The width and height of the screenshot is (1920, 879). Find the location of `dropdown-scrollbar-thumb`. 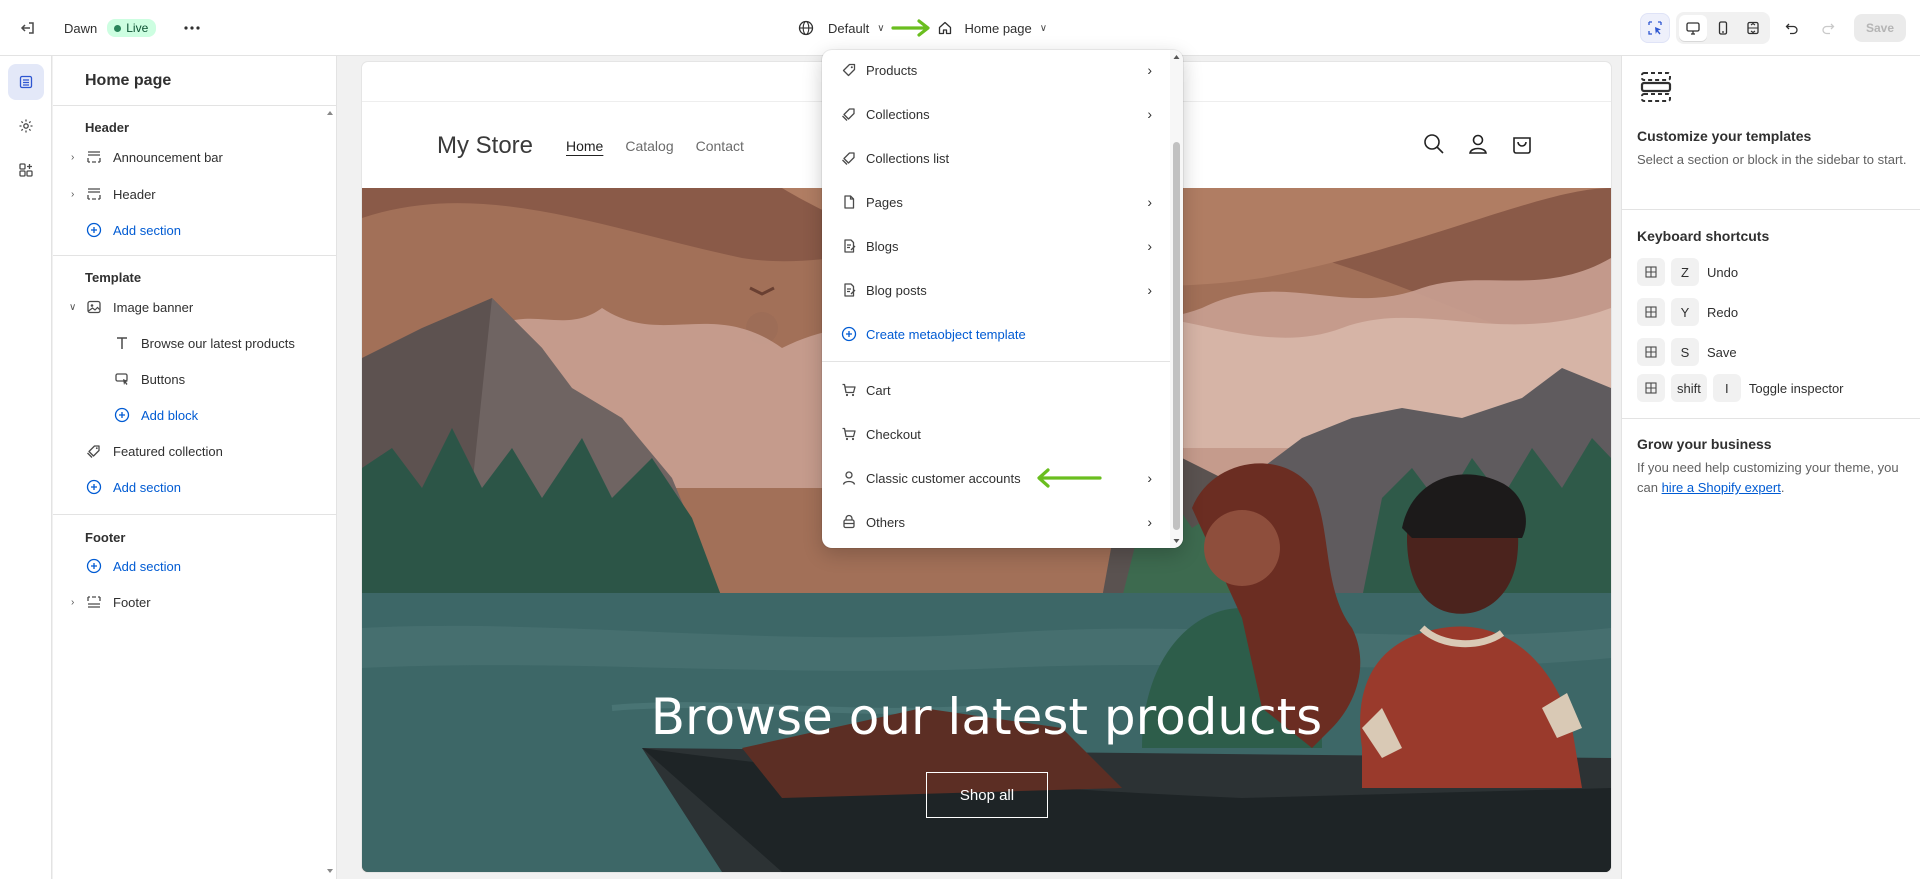

dropdown-scrollbar-thumb is located at coordinates (1176, 336).